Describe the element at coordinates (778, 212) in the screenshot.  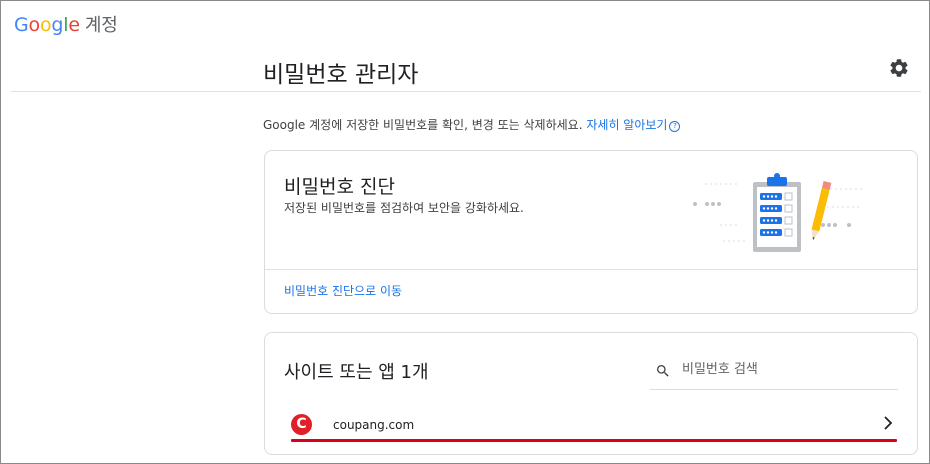
I see `clipboard-illustration` at that location.